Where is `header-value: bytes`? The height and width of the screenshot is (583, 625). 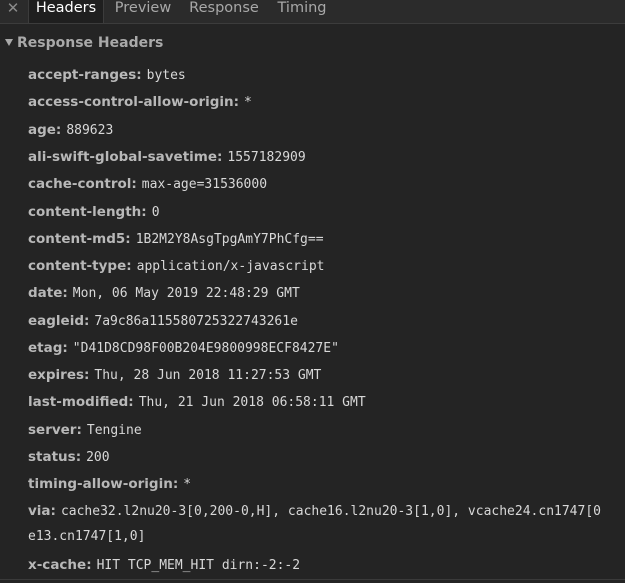
header-value: bytes is located at coordinates (166, 75).